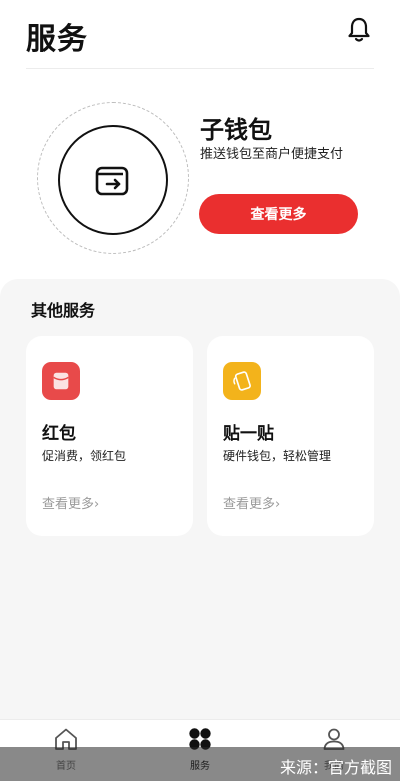 This screenshot has width=400, height=781. I want to click on sub-wallet-title: 子钱包, so click(236, 130).